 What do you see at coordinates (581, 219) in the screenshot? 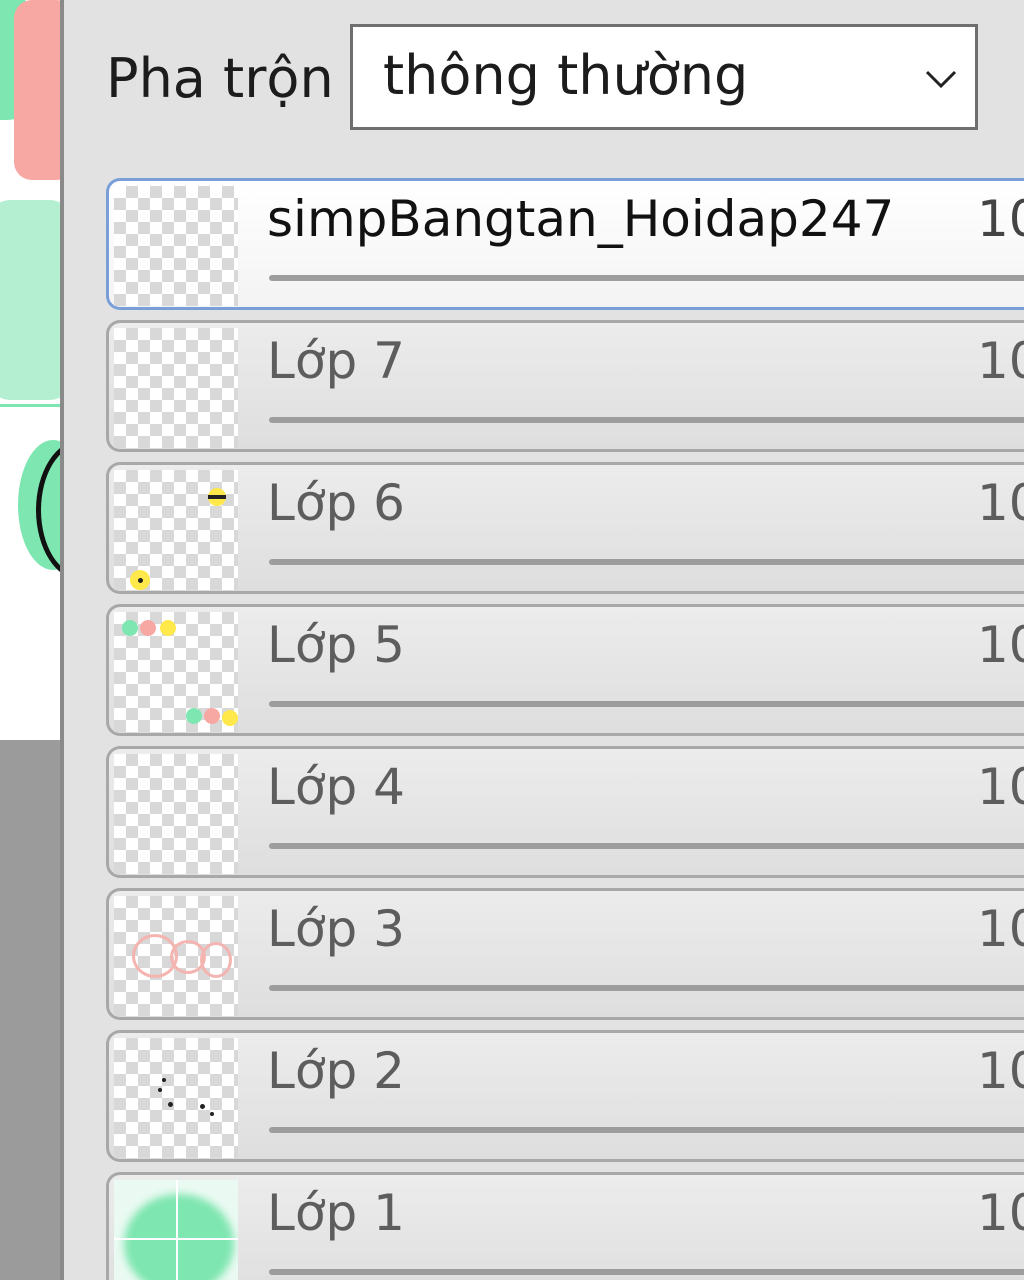
I see `layer-name: simpBangtan_Hoidap247` at bounding box center [581, 219].